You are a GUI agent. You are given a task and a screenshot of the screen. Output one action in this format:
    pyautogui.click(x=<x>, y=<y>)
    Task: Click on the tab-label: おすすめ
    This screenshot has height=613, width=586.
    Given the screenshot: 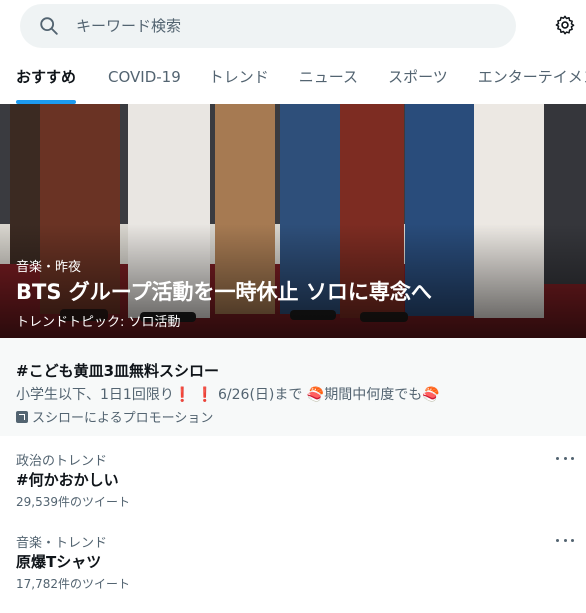 What is the action you would take?
    pyautogui.click(x=46, y=77)
    